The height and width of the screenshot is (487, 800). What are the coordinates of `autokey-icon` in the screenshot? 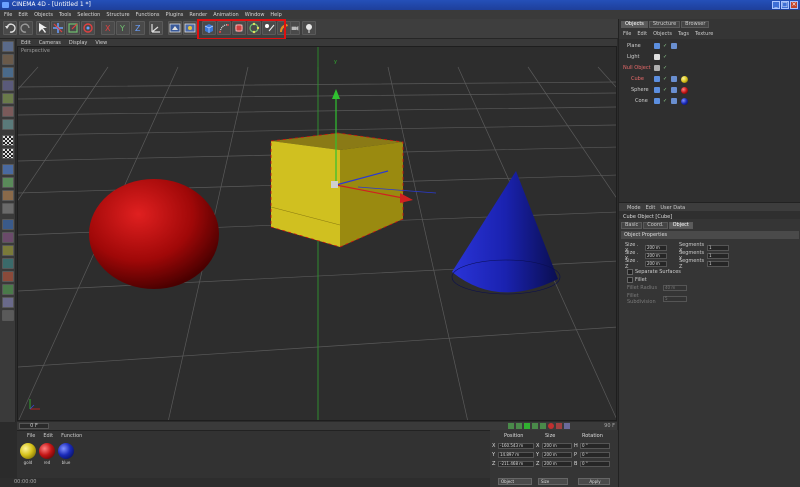 It's located at (559, 426).